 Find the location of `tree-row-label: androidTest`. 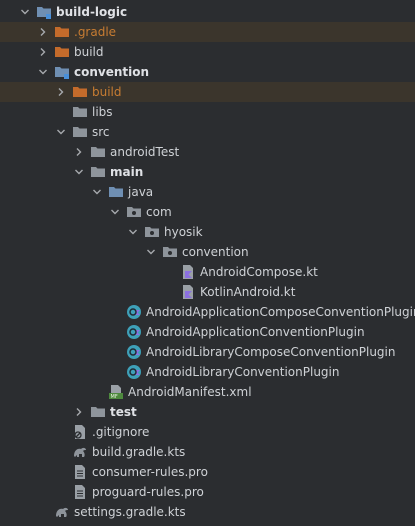

tree-row-label: androidTest is located at coordinates (145, 152).